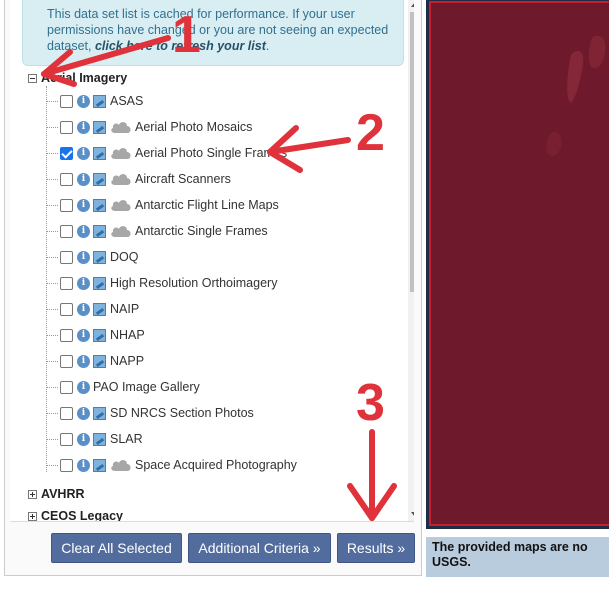  What do you see at coordinates (82, 515) in the screenshot?
I see `category-label: CEOS Legacy` at bounding box center [82, 515].